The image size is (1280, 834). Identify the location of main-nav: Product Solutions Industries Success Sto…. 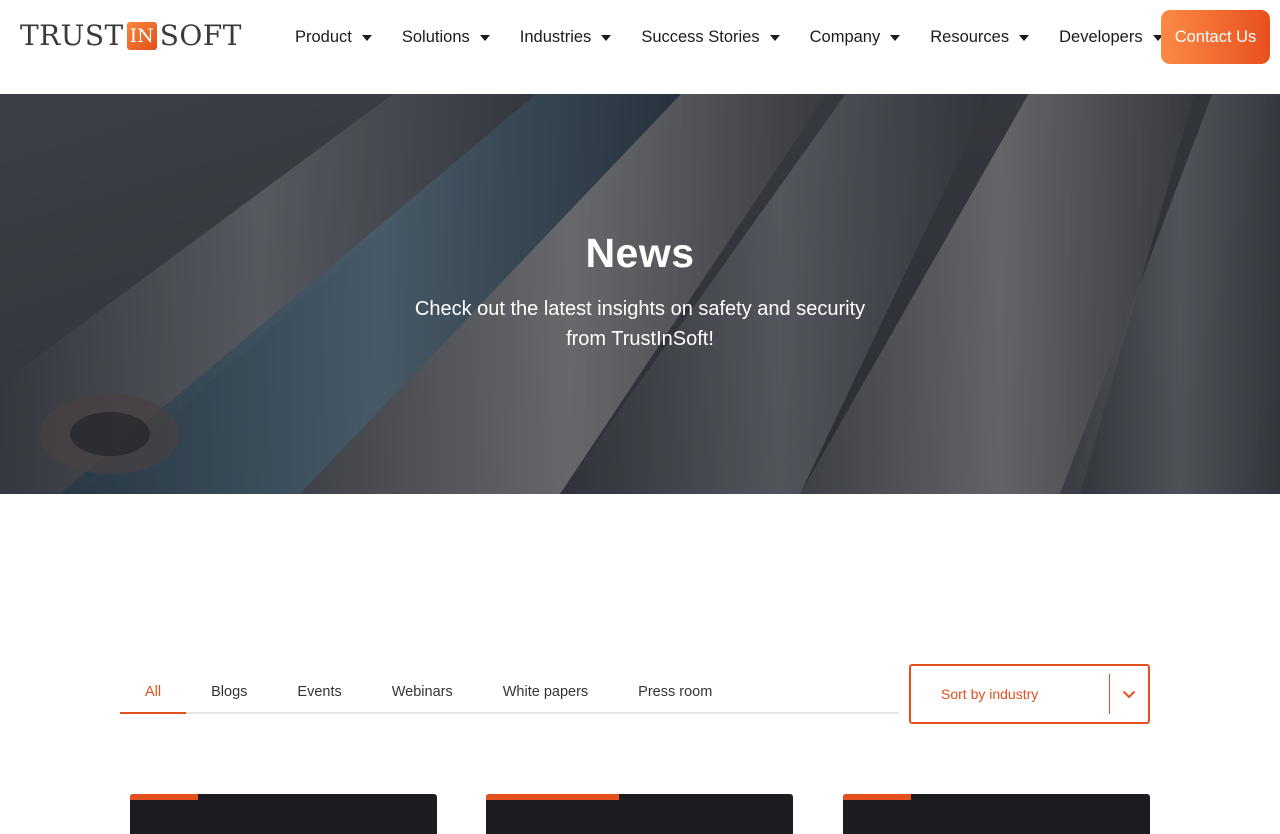
(729, 37).